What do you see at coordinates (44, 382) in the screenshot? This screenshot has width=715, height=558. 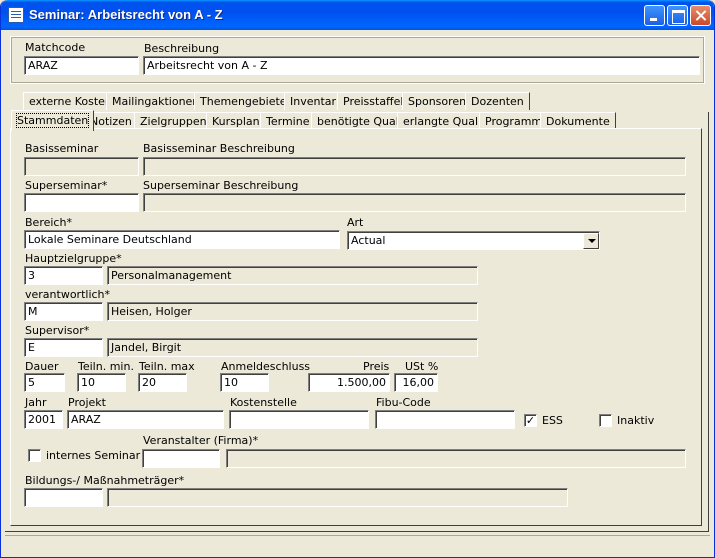 I see `dauer-input: 5` at bounding box center [44, 382].